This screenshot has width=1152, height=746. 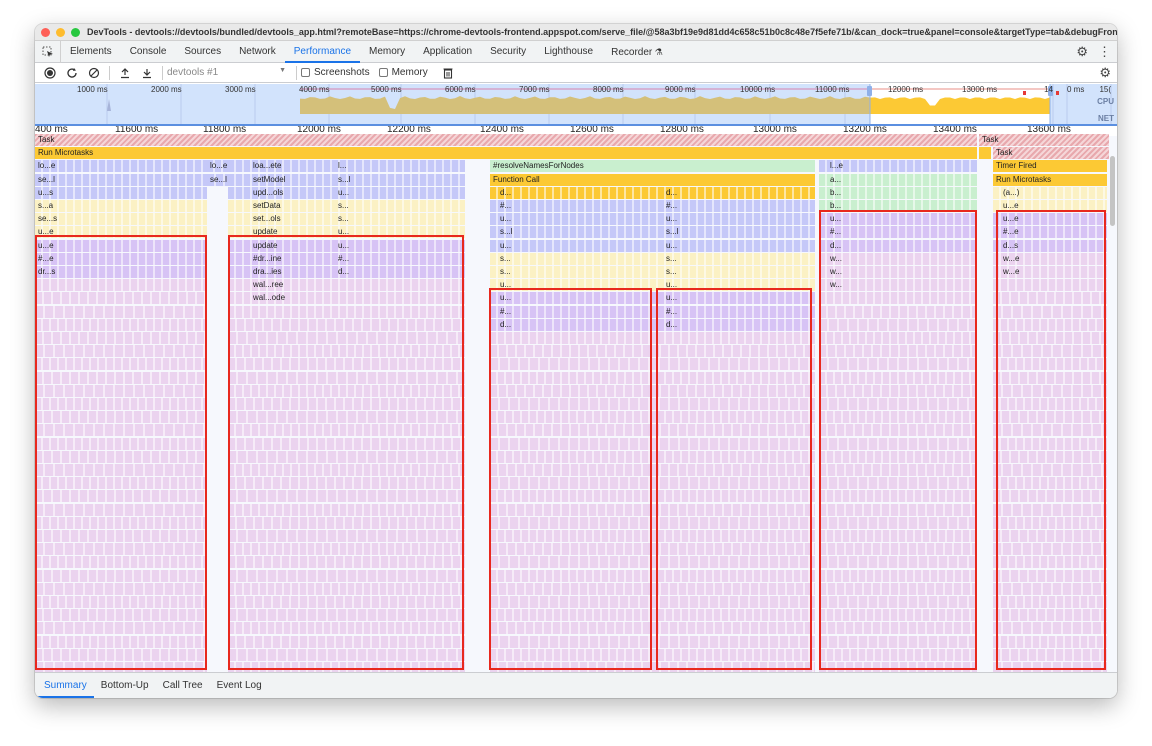 I want to click on flame-event-label: d...s, so click(x=1025, y=246).